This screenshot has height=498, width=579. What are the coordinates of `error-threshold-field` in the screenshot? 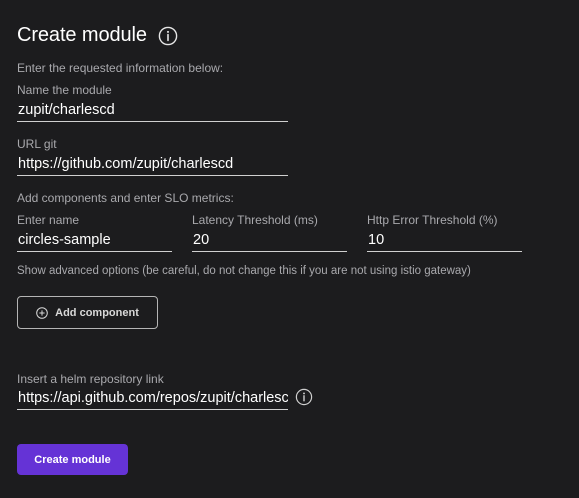 It's located at (444, 240).